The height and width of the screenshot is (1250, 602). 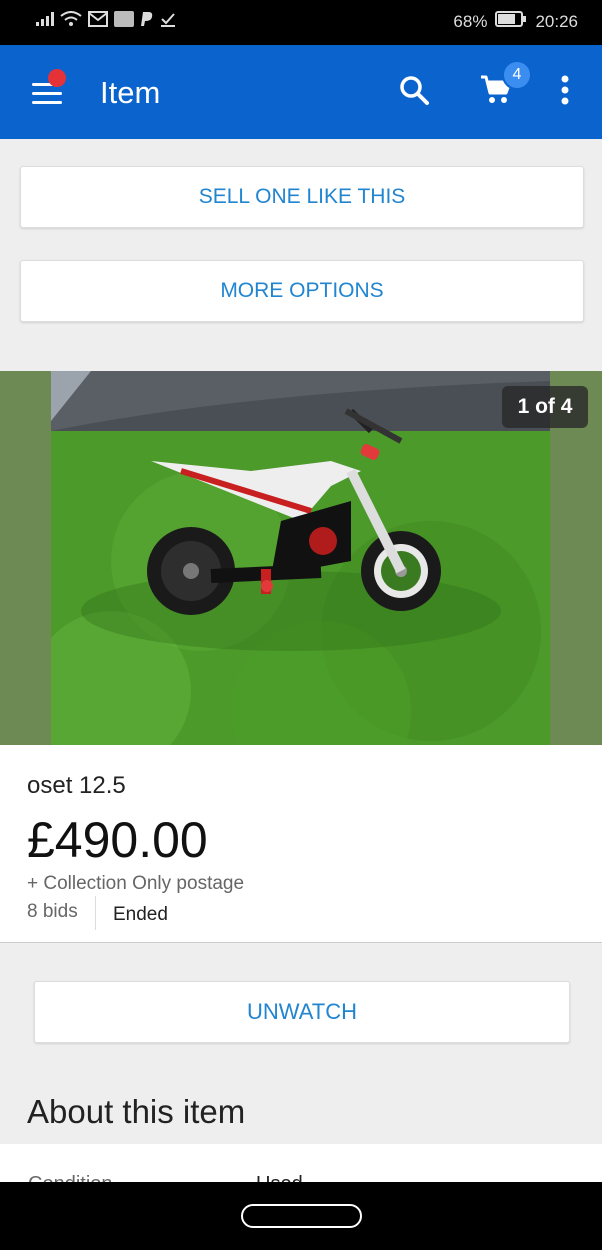 I want to click on item-price: £490.00, so click(x=117, y=840).